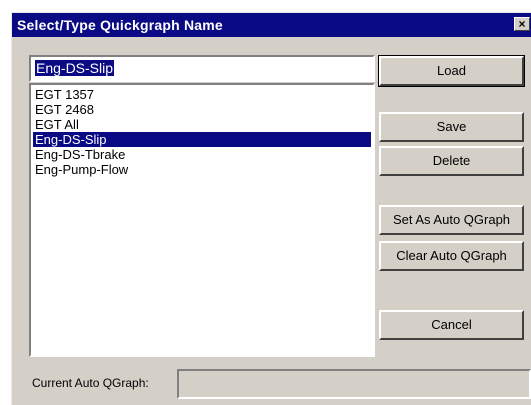  Describe the element at coordinates (522, 24) in the screenshot. I see `close-icon: ×` at that location.